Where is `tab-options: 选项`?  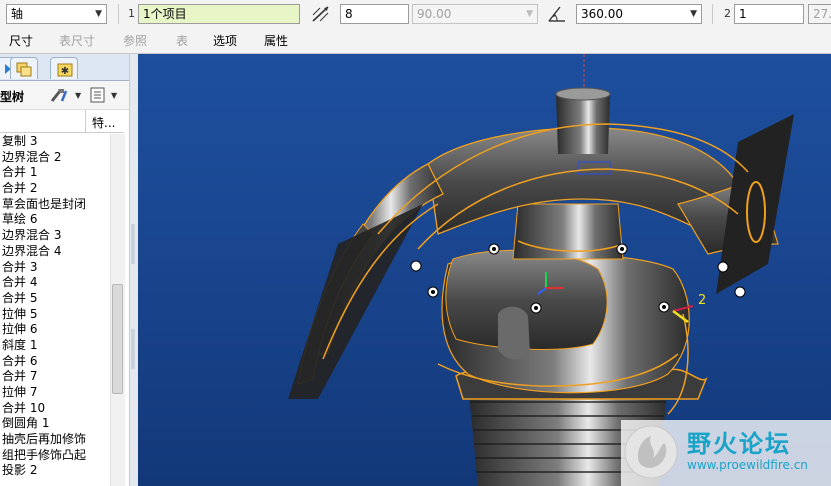
tab-options: 选项 is located at coordinates (225, 40).